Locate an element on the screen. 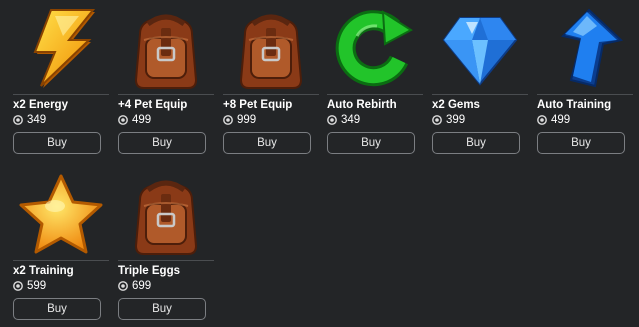  gem-icon is located at coordinates (480, 49).